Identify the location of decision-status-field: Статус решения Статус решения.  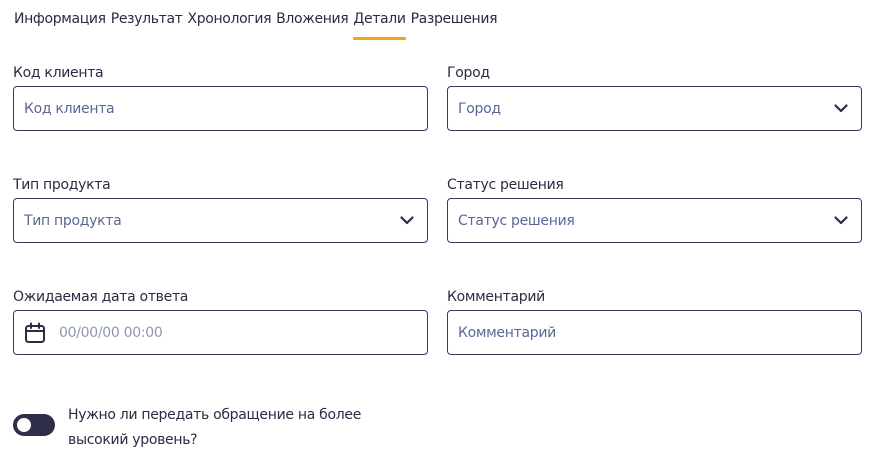
(654, 209).